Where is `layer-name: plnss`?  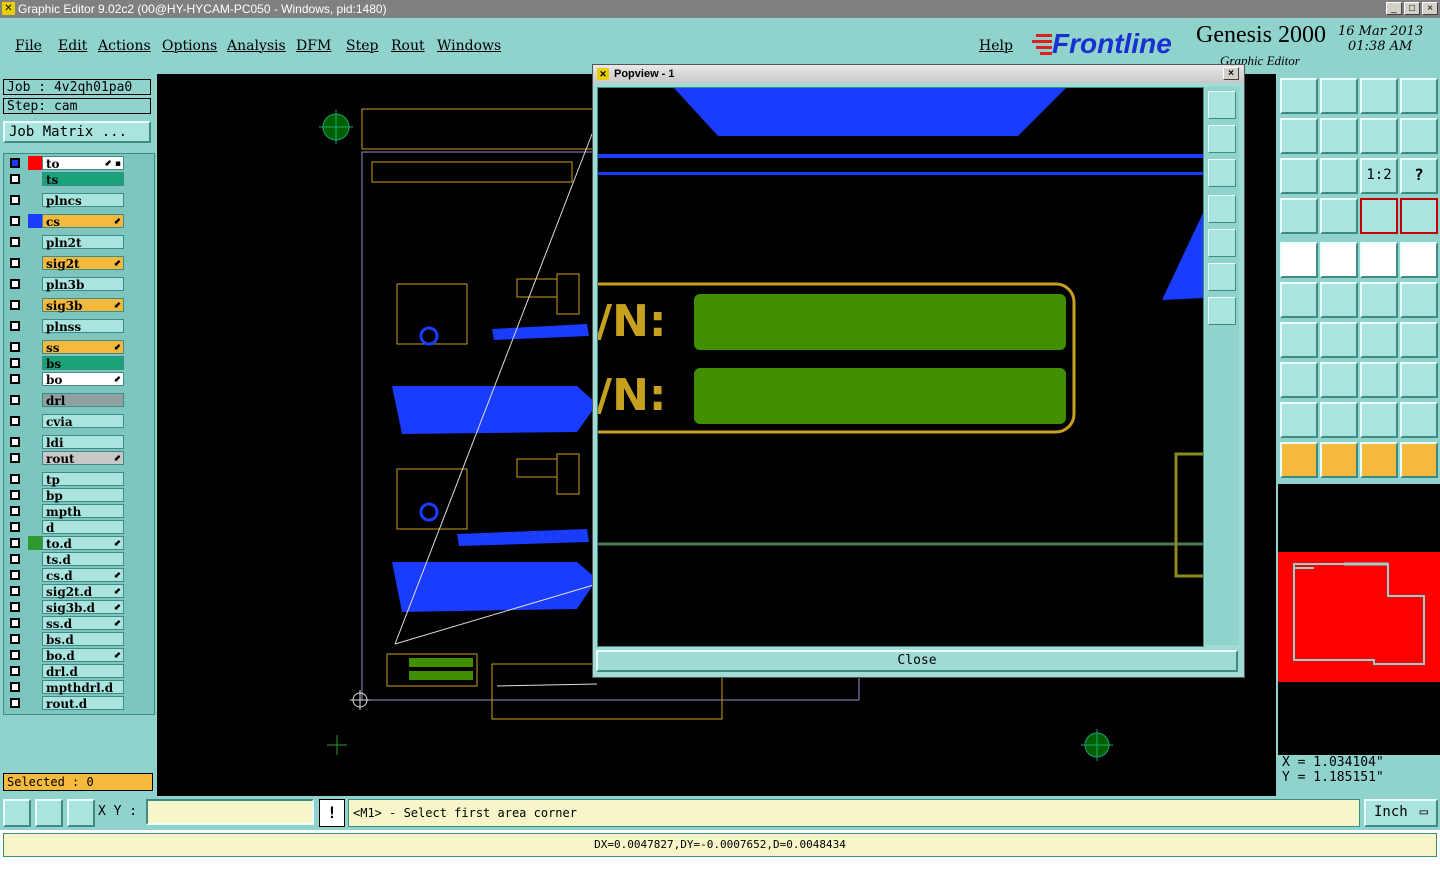
layer-name: plnss is located at coordinates (83, 326).